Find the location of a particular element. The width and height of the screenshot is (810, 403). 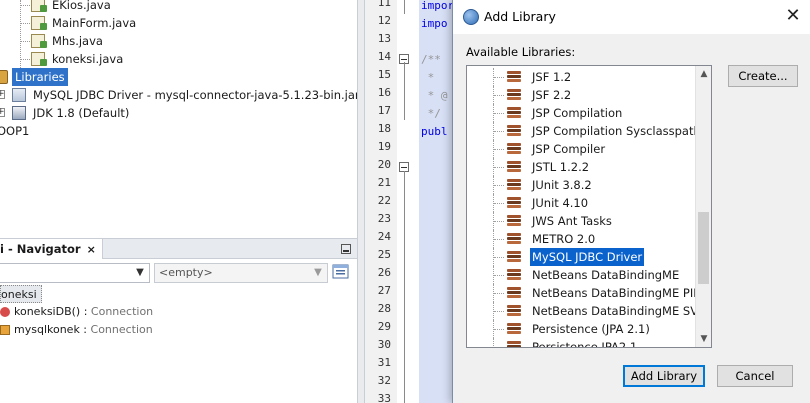

tree-item-file: MainForm.java is located at coordinates (150, 23).